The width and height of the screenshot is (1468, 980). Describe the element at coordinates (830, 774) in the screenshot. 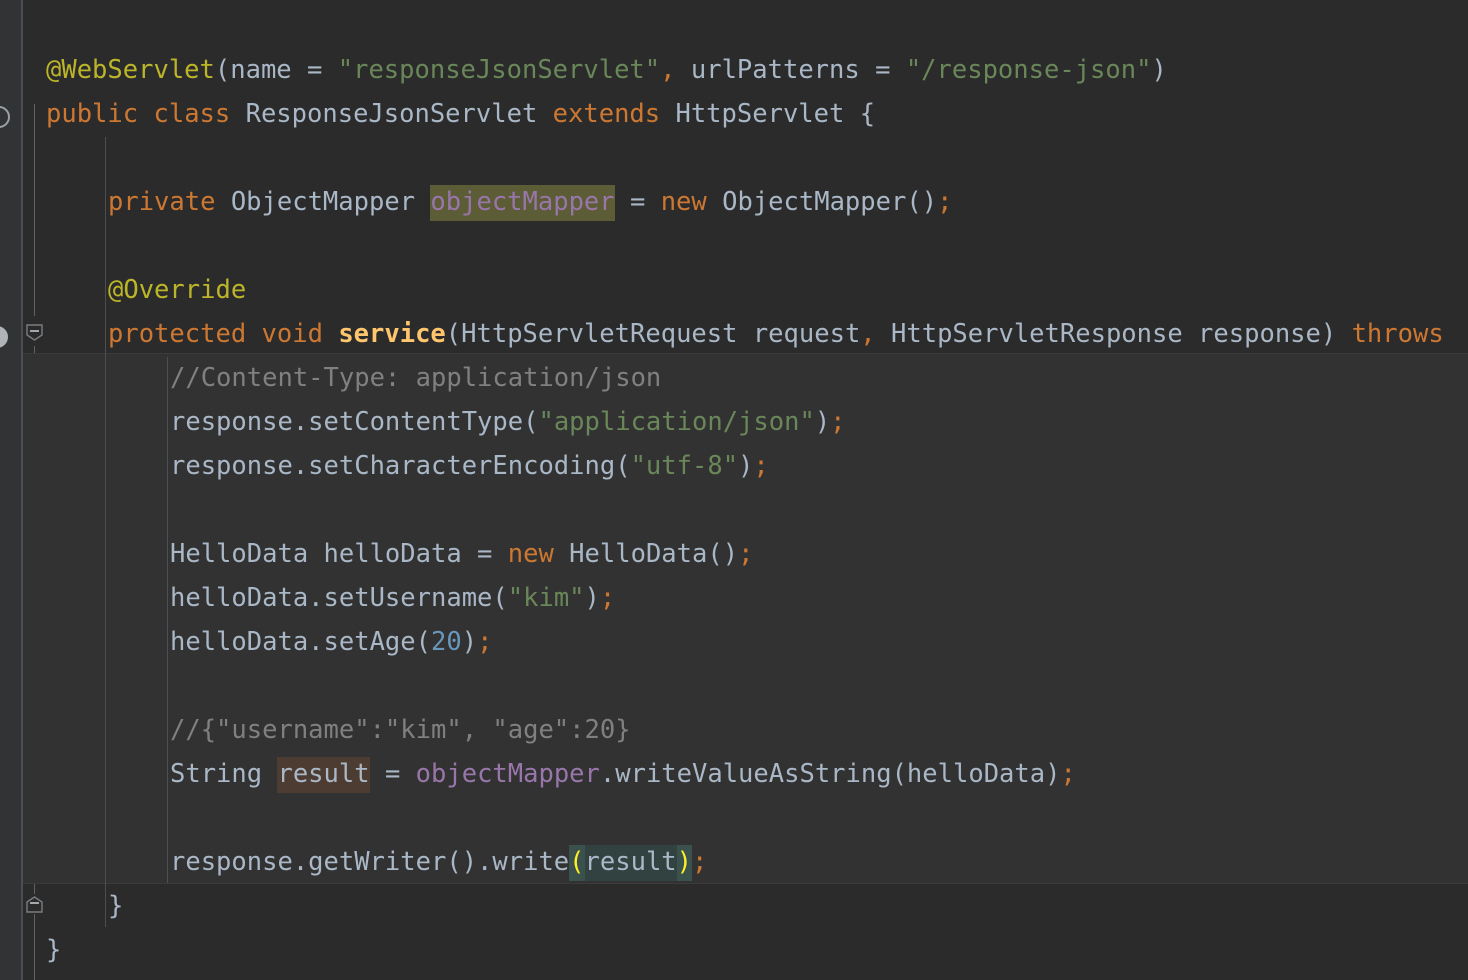

I see `token-17-4: .writeValueAsString(helloData)` at that location.